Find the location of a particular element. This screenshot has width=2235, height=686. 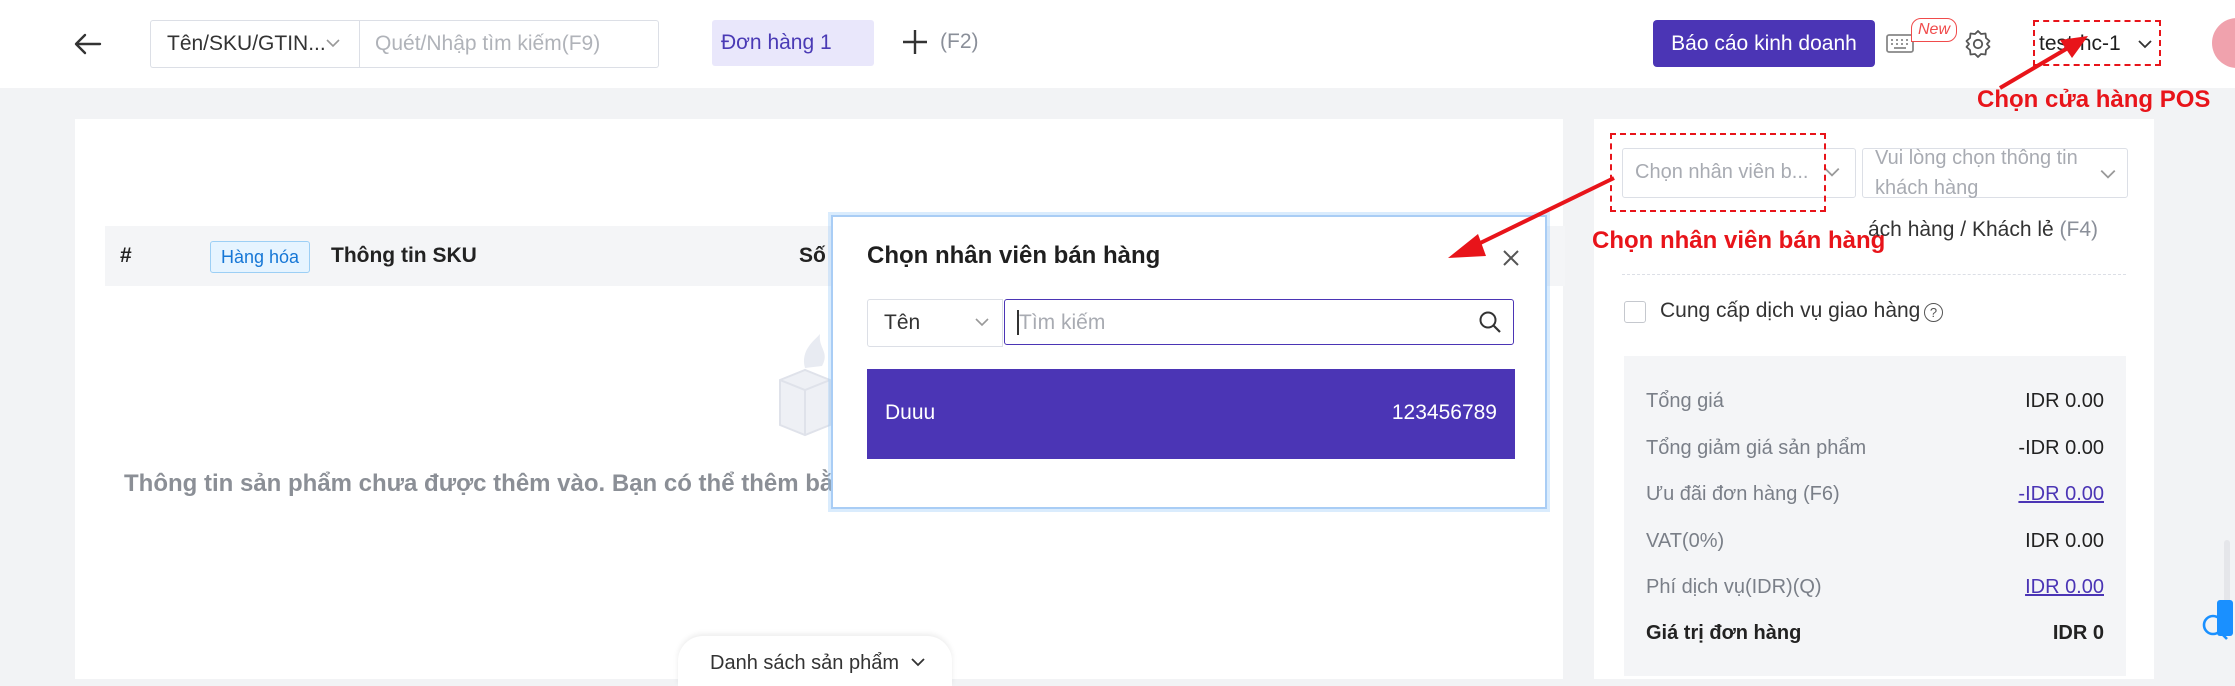

summary-row: Tổng giảm giá sản phẩm -IDR 0.00 is located at coordinates (1875, 448).